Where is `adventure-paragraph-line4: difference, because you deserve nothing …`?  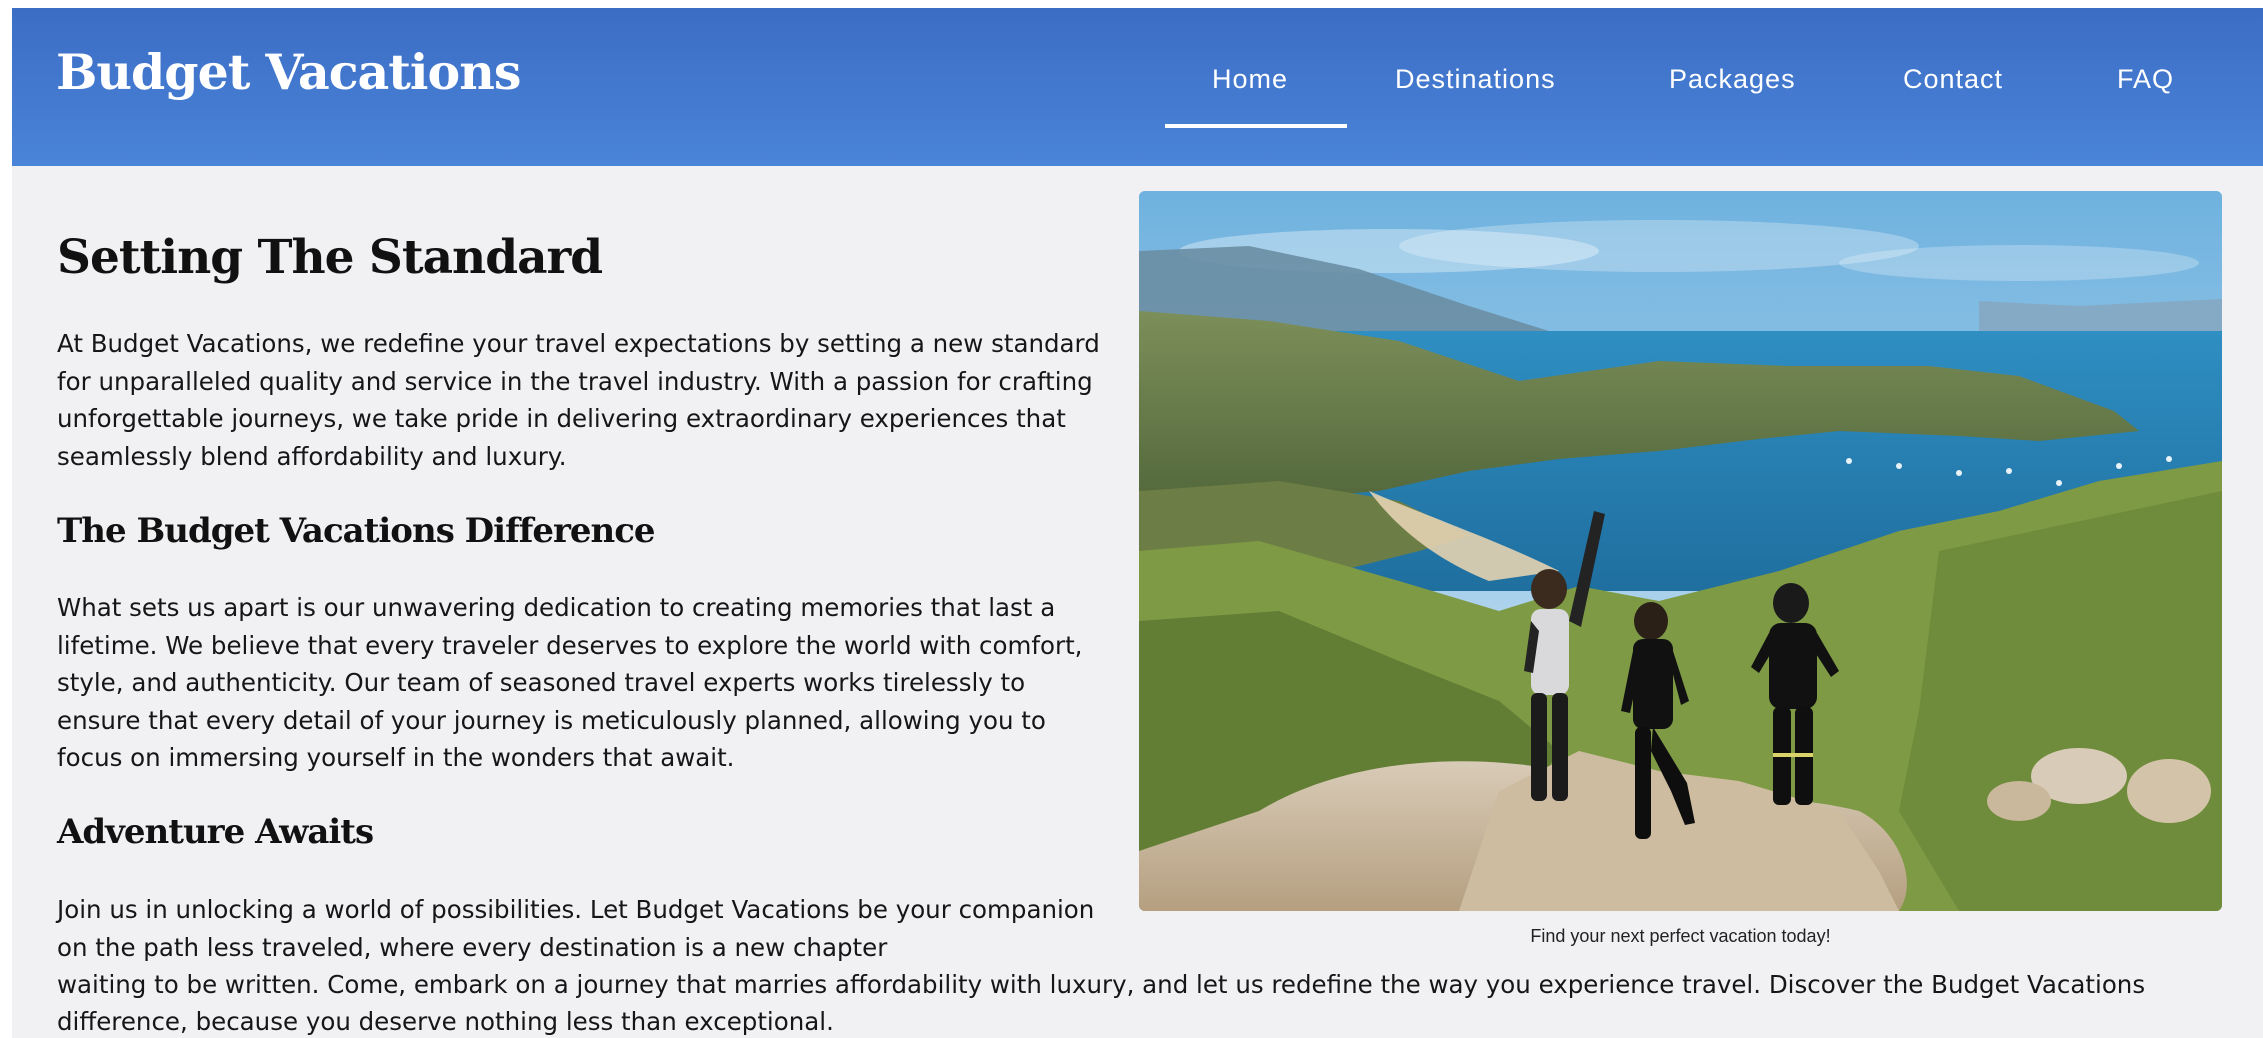 adventure-paragraph-line4: difference, because you deserve nothing … is located at coordinates (445, 1021).